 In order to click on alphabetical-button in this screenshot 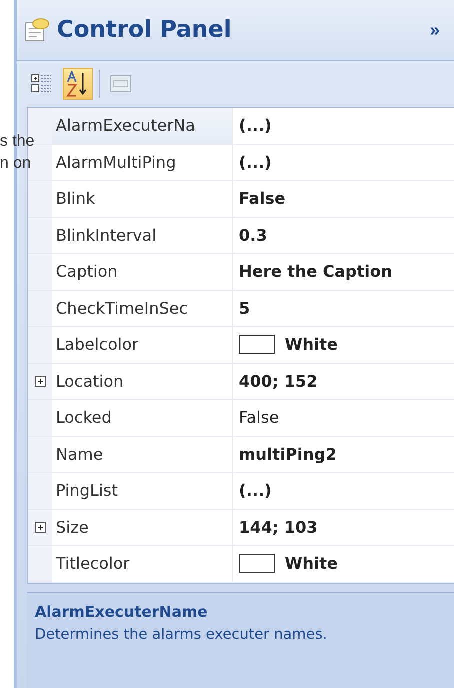, I will do `click(78, 84)`.